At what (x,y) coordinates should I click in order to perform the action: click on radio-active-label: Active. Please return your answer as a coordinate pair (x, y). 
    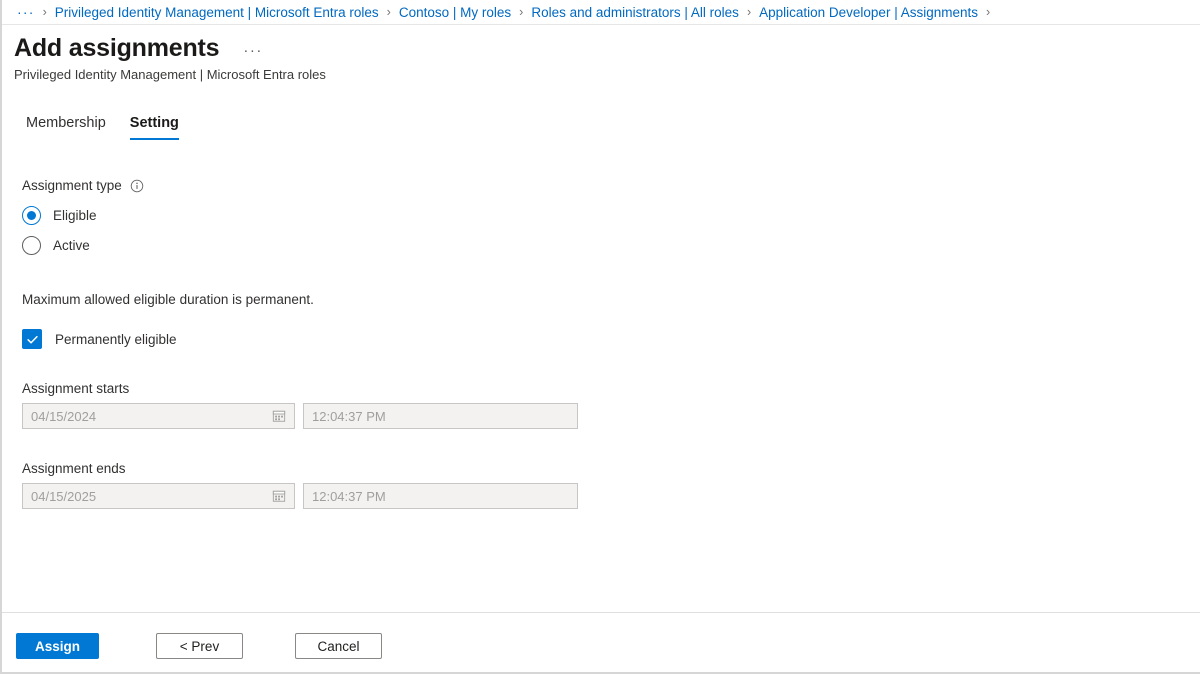
    Looking at the image, I should click on (71, 245).